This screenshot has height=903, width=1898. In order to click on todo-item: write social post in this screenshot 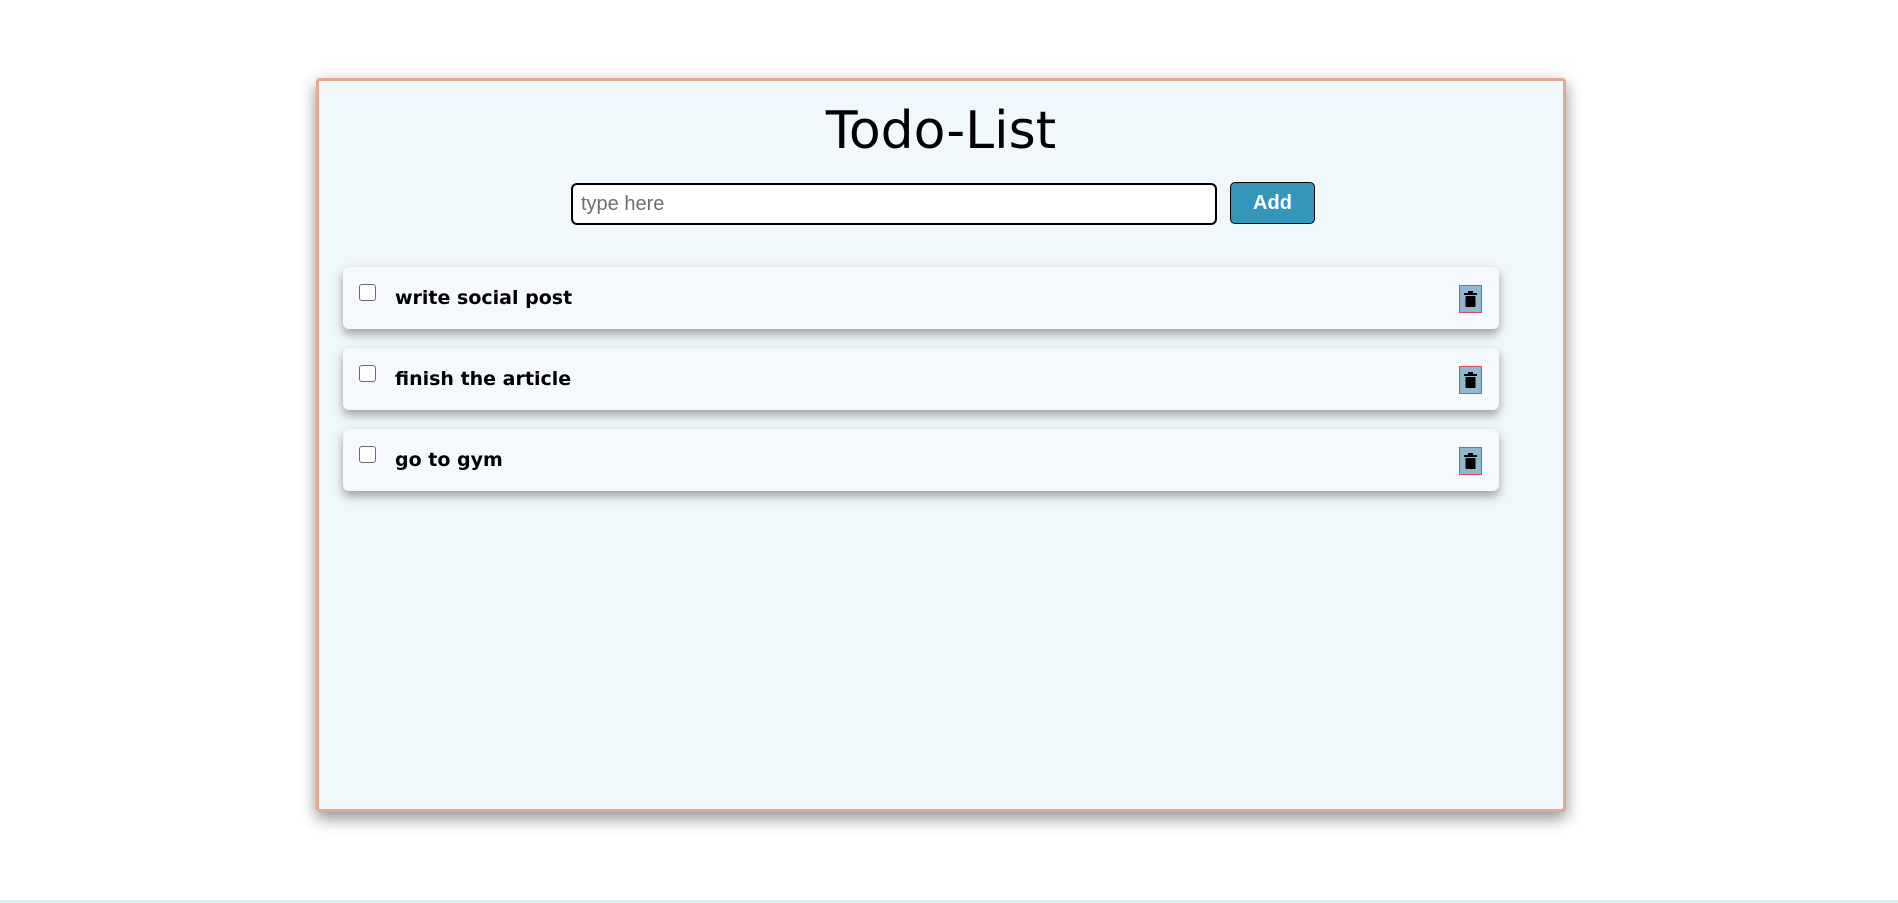, I will do `click(921, 298)`.